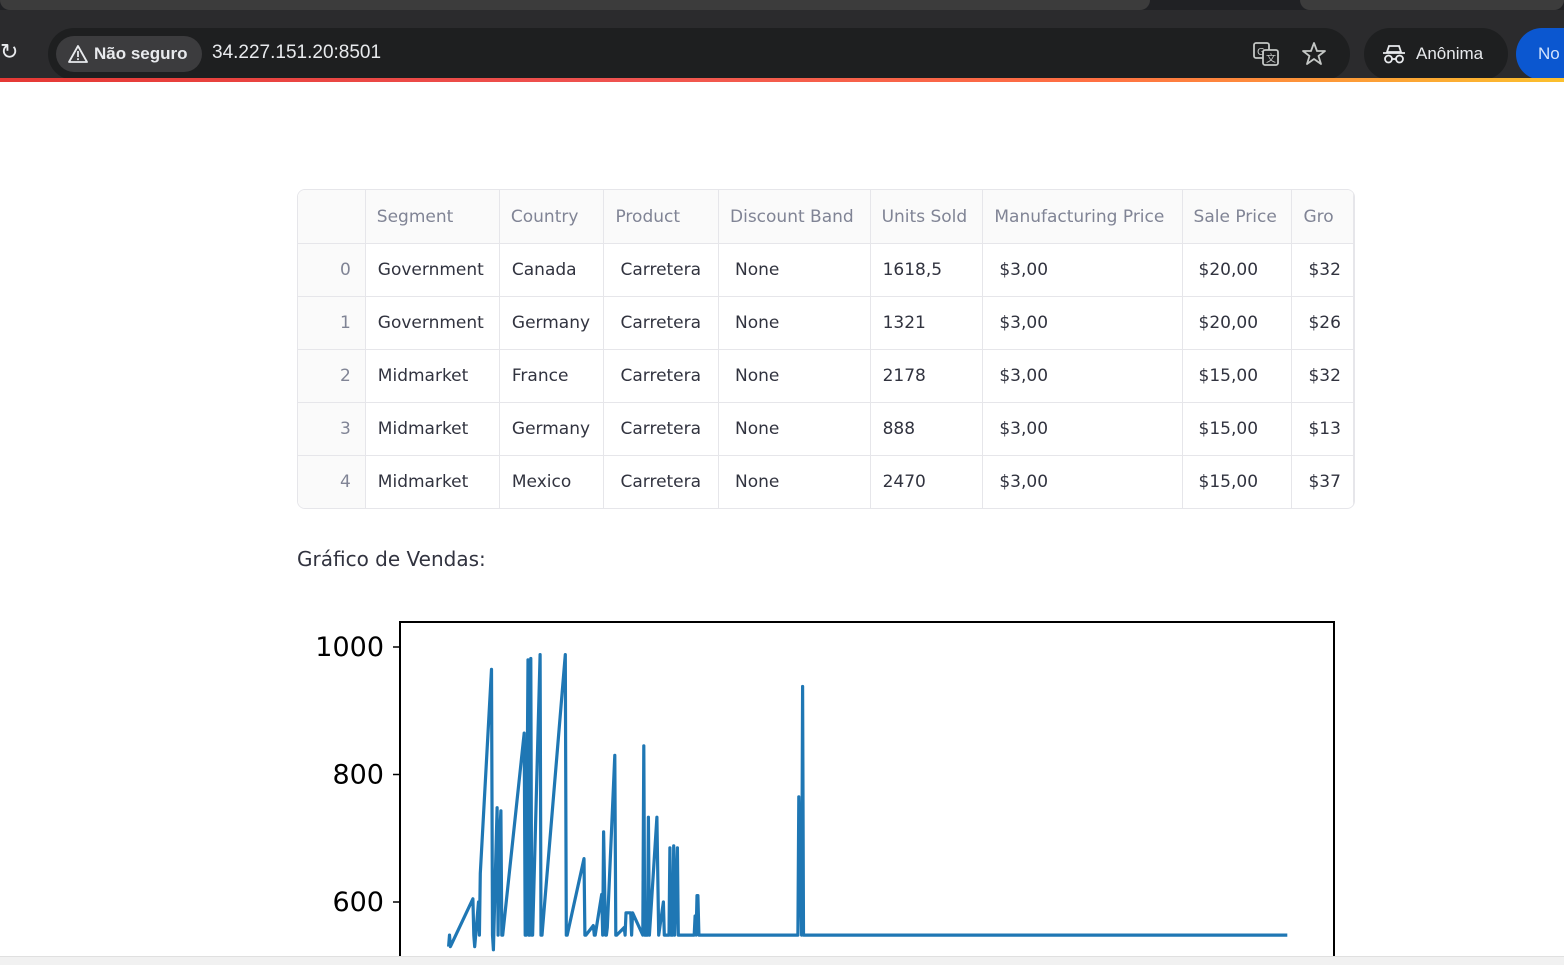  I want to click on table-cell: Mexico, so click(552, 481).